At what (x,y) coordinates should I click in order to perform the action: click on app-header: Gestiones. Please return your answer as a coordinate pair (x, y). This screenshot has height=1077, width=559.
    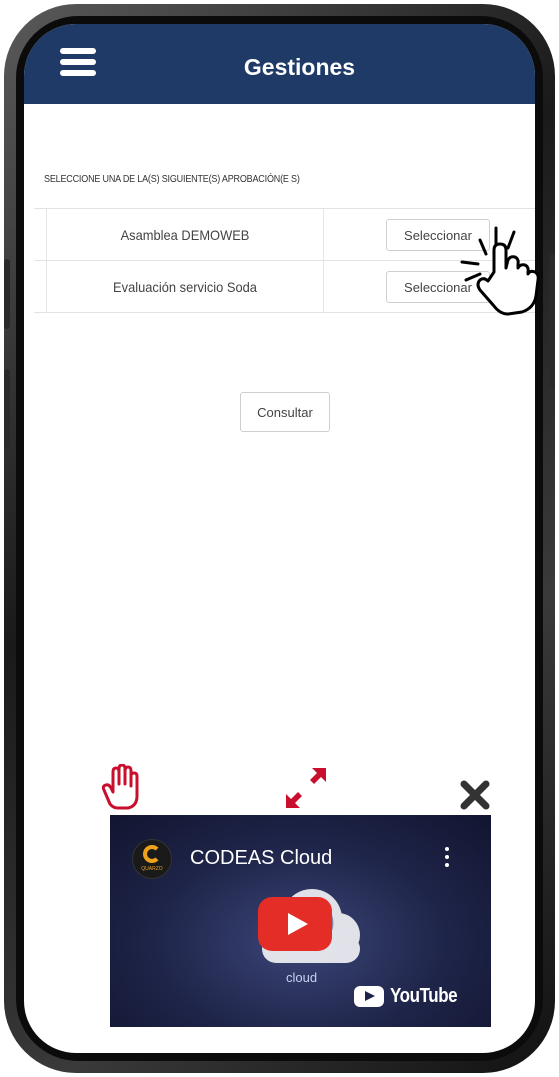
    Looking at the image, I should click on (279, 64).